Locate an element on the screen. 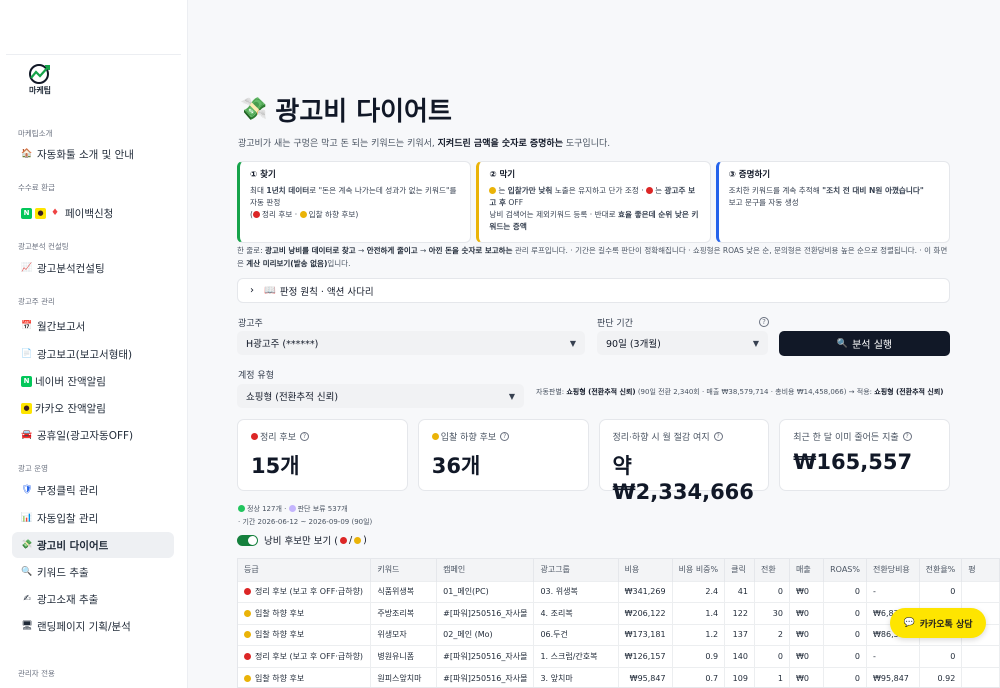 This screenshot has width=1000, height=688. section-title-operation: 광고 운영 is located at coordinates (33, 468).